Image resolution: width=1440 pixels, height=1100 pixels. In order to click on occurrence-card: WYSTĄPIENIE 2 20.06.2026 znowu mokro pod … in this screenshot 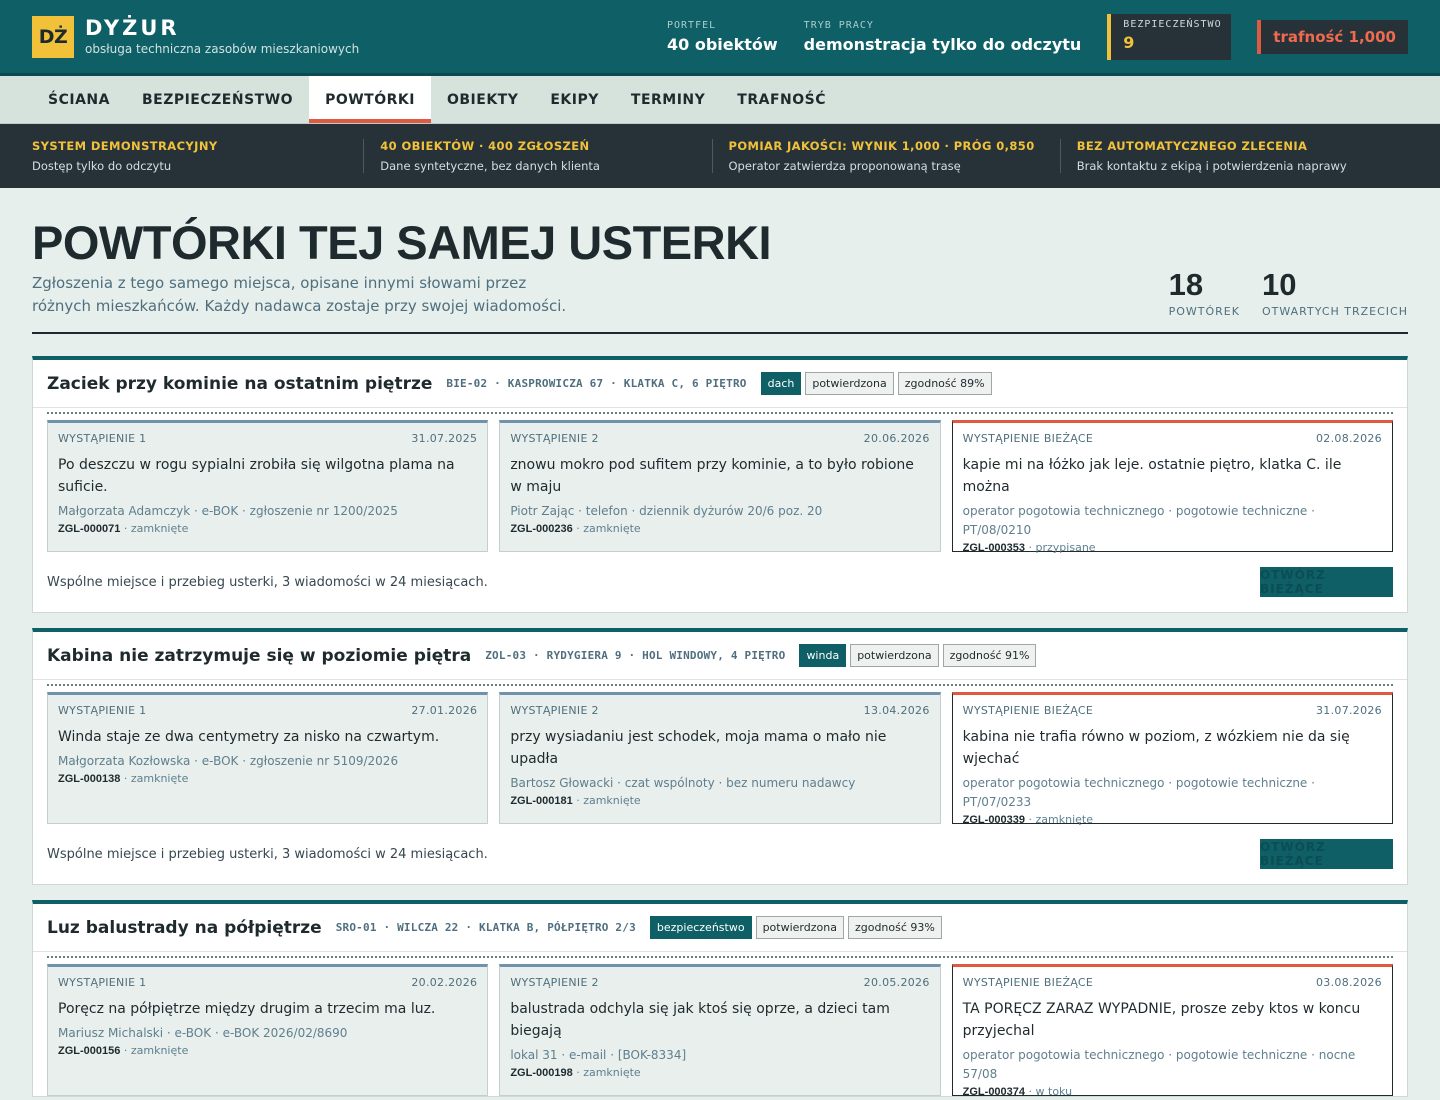, I will do `click(720, 486)`.